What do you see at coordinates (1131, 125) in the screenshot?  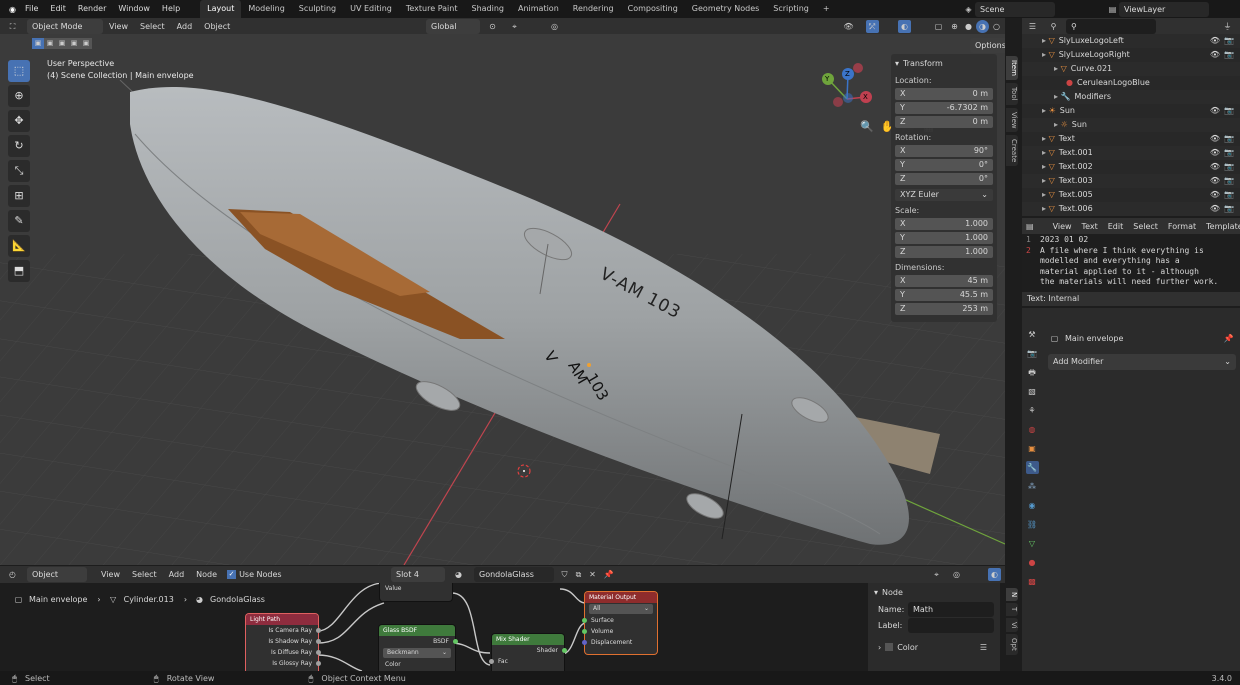 I see `outliner-row: ▸ ☼ Sun` at bounding box center [1131, 125].